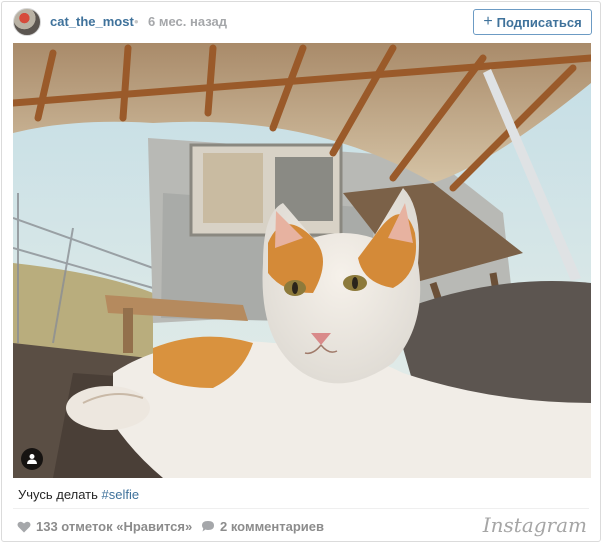 The image size is (604, 545). Describe the element at coordinates (114, 526) in the screenshot. I see `likes-label: 133 отметок «Нравится»` at that location.